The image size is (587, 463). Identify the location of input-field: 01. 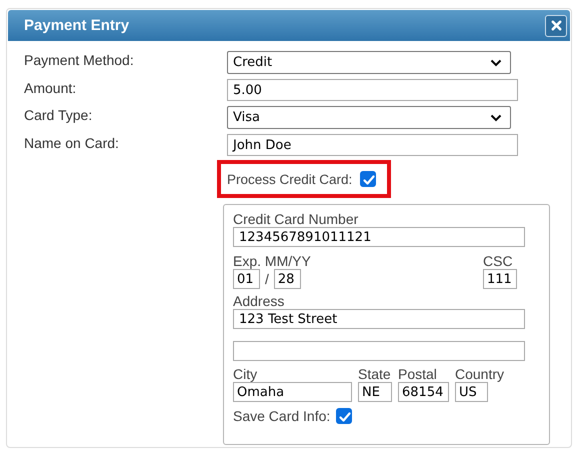
(246, 279).